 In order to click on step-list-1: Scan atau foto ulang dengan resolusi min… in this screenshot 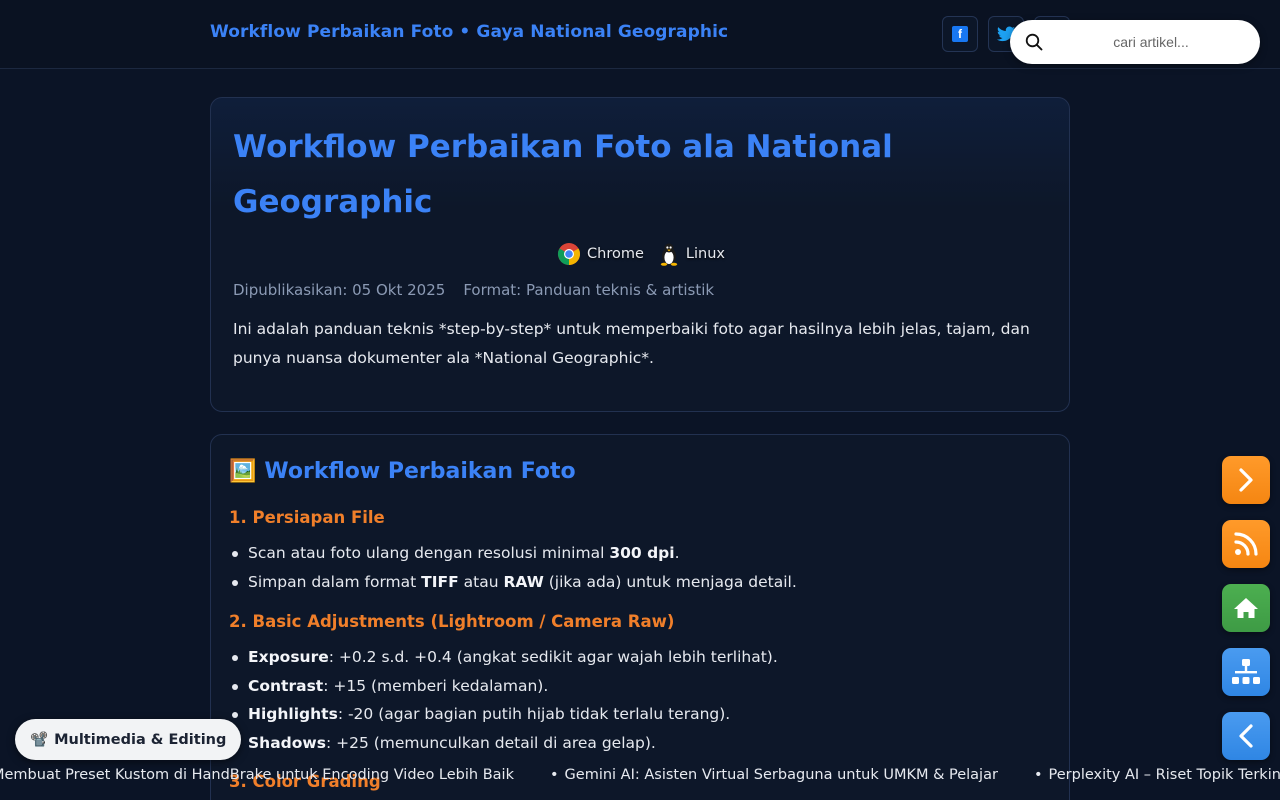, I will do `click(513, 567)`.